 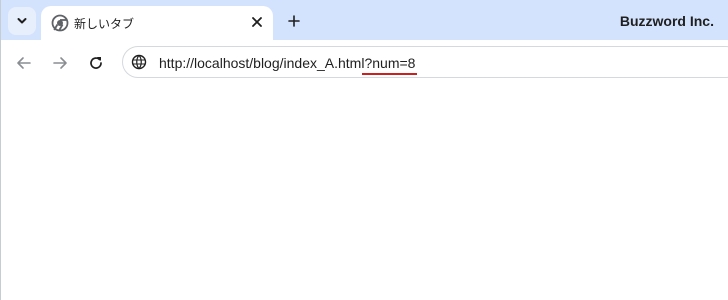 I want to click on chevron-down-icon, so click(x=22, y=21).